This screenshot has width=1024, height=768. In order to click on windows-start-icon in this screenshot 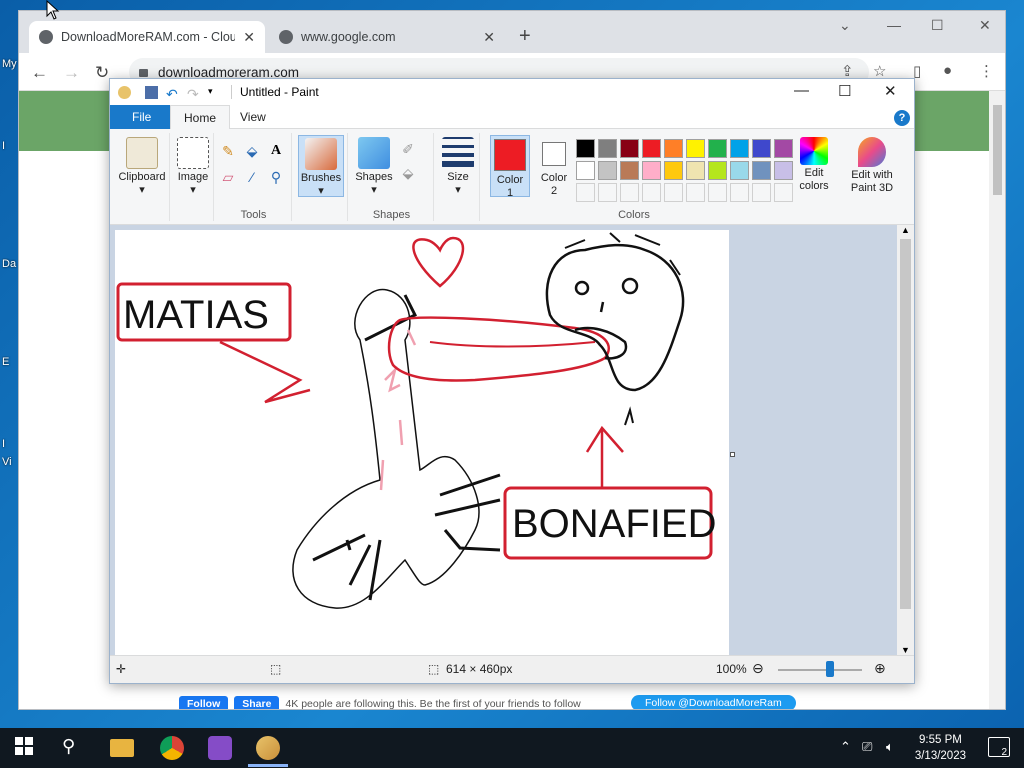, I will do `click(26, 748)`.